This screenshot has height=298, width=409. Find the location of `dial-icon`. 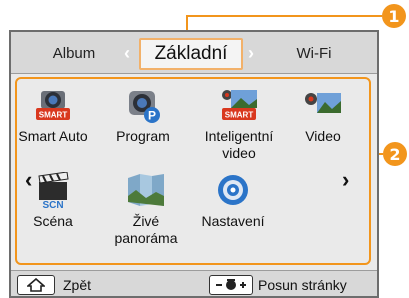

dial-icon is located at coordinates (231, 284).